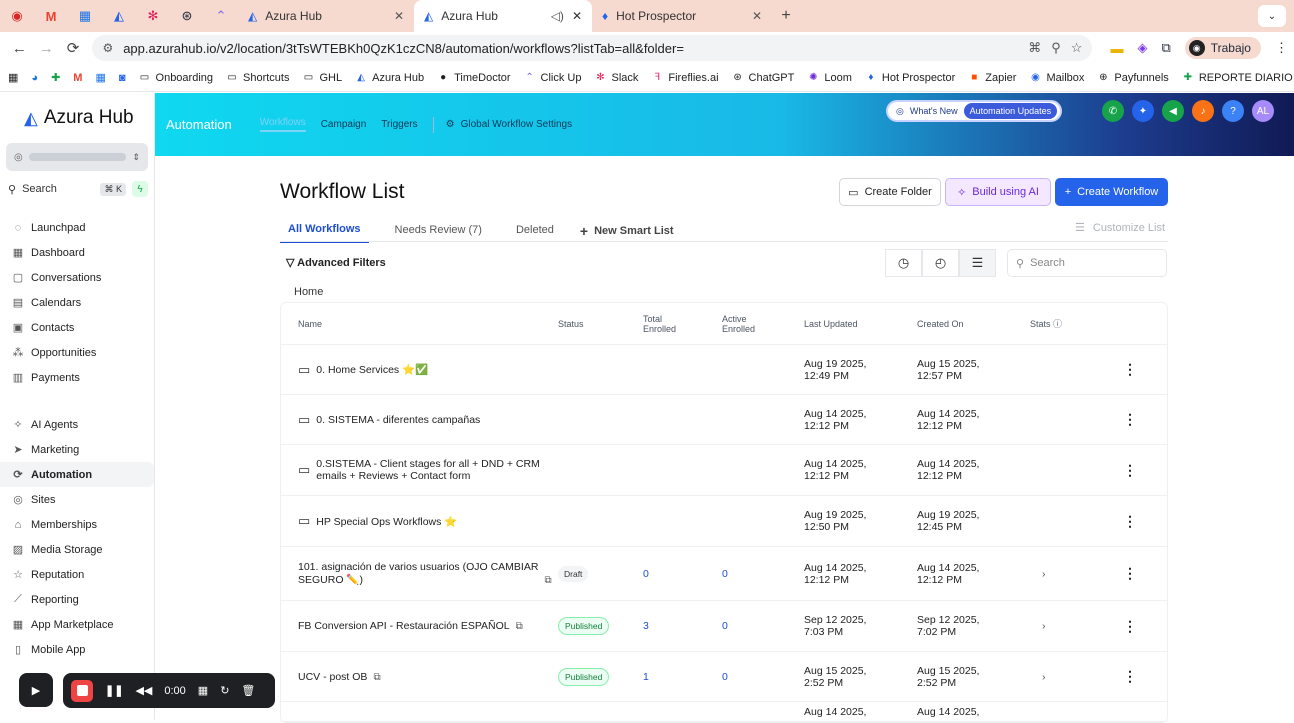  What do you see at coordinates (13, 77) in the screenshot?
I see `apps-grid-icon: ▦` at bounding box center [13, 77].